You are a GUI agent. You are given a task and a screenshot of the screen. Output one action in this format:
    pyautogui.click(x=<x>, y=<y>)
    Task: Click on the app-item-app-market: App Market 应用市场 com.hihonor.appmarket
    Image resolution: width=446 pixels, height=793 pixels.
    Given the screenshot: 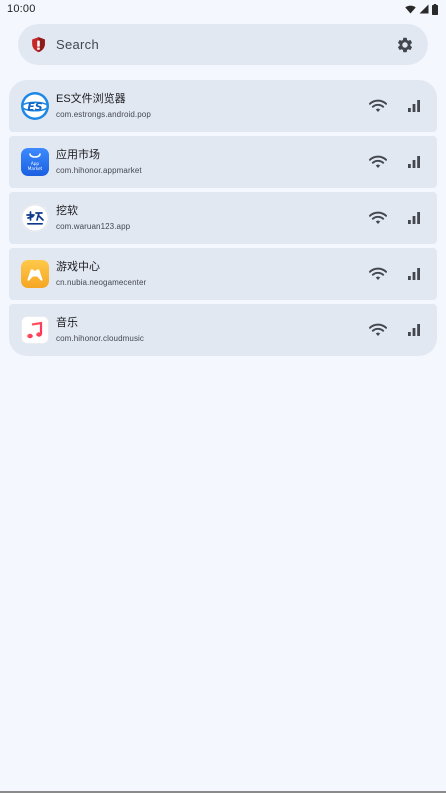 What is the action you would take?
    pyautogui.click(x=223, y=162)
    